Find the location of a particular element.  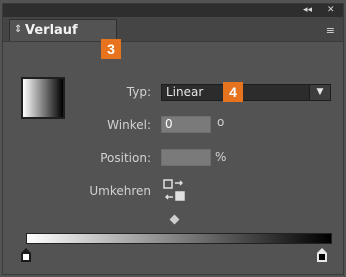

position-unit: % is located at coordinates (221, 157).